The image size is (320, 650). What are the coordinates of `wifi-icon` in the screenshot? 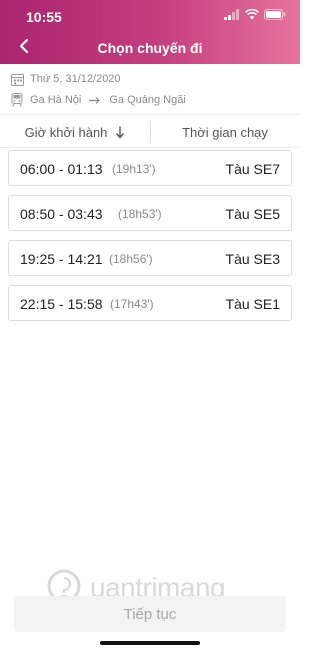 It's located at (252, 16).